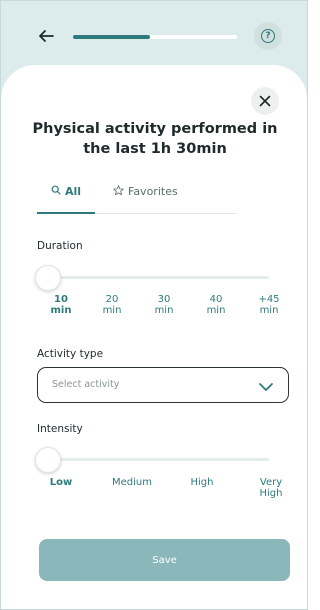 The image size is (320, 610). I want to click on duration-slider-track, so click(158, 277).